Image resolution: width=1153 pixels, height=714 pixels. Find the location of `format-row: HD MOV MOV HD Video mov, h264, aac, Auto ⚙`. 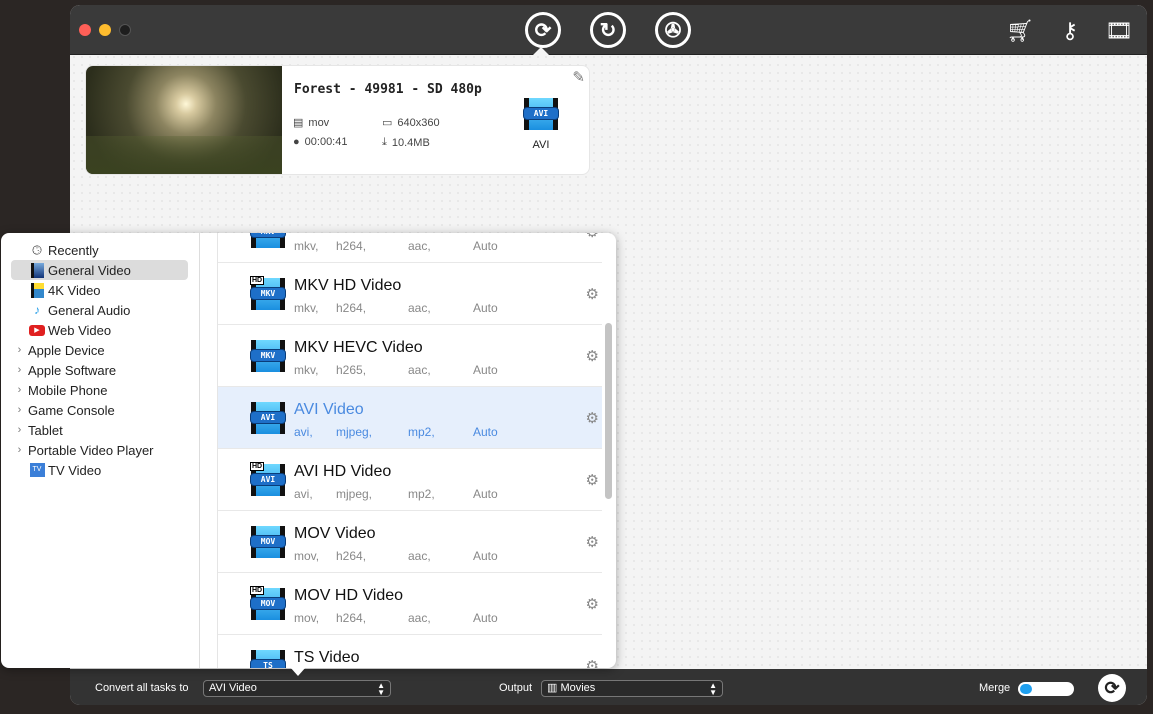

format-row: HD MOV MOV HD Video mov, h264, aac, Auto ⚙ is located at coordinates (410, 604).